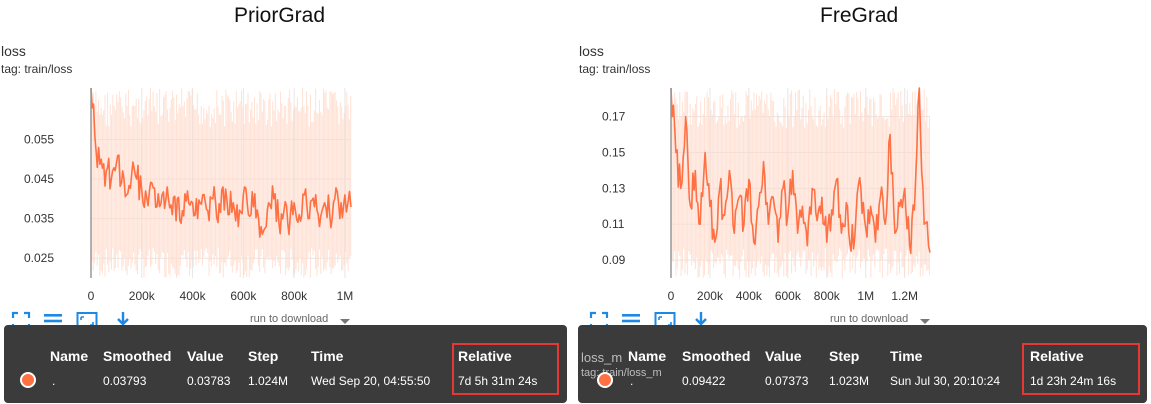  I want to click on hidden-card-title: loss_m, so click(602, 357).